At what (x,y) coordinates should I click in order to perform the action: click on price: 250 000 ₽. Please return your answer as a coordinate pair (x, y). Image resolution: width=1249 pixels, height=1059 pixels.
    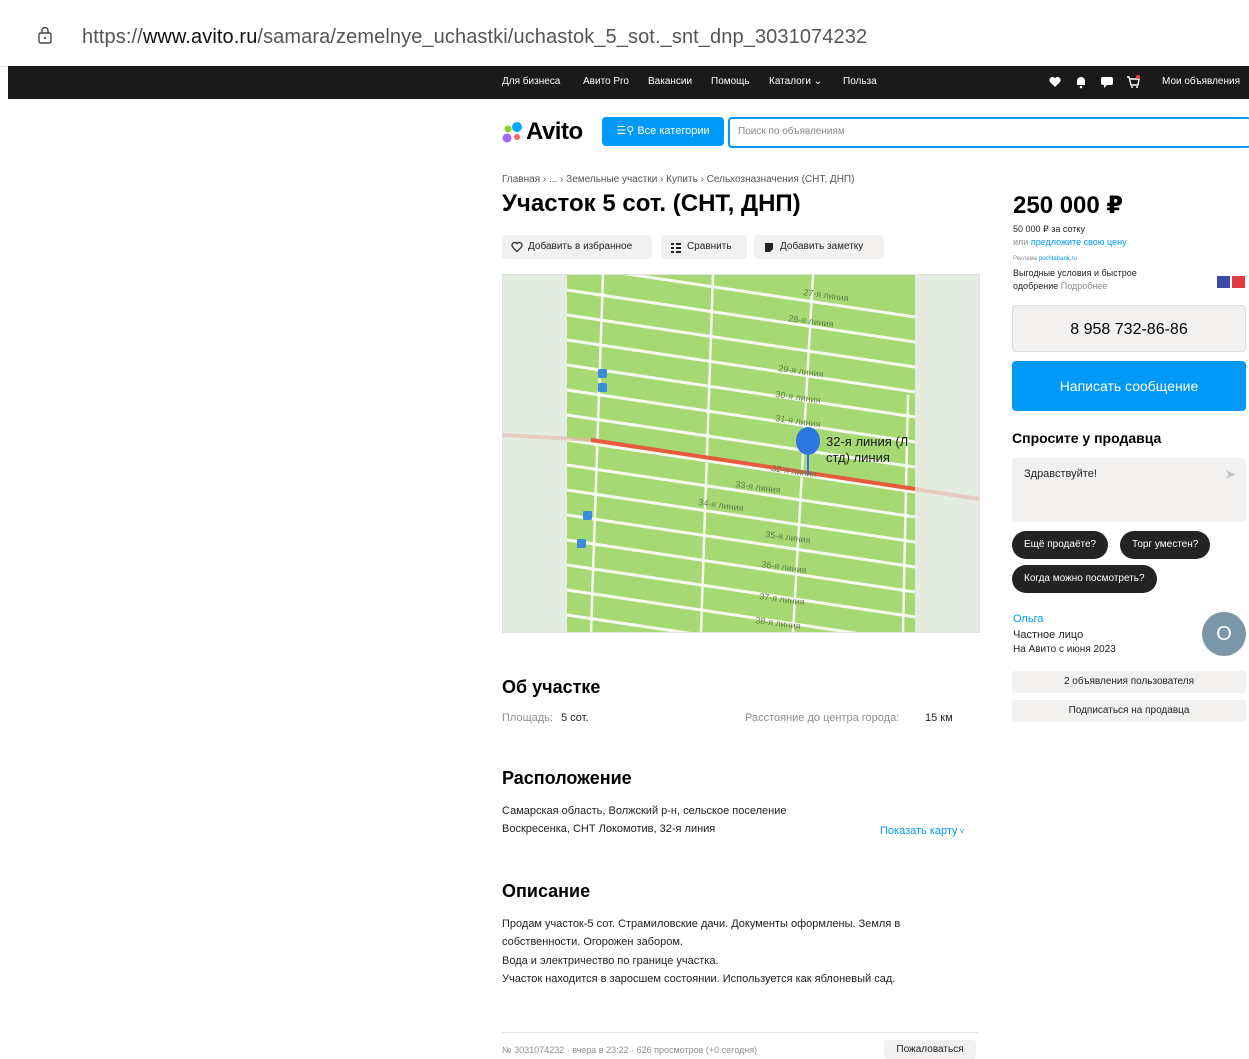
    Looking at the image, I should click on (1068, 205).